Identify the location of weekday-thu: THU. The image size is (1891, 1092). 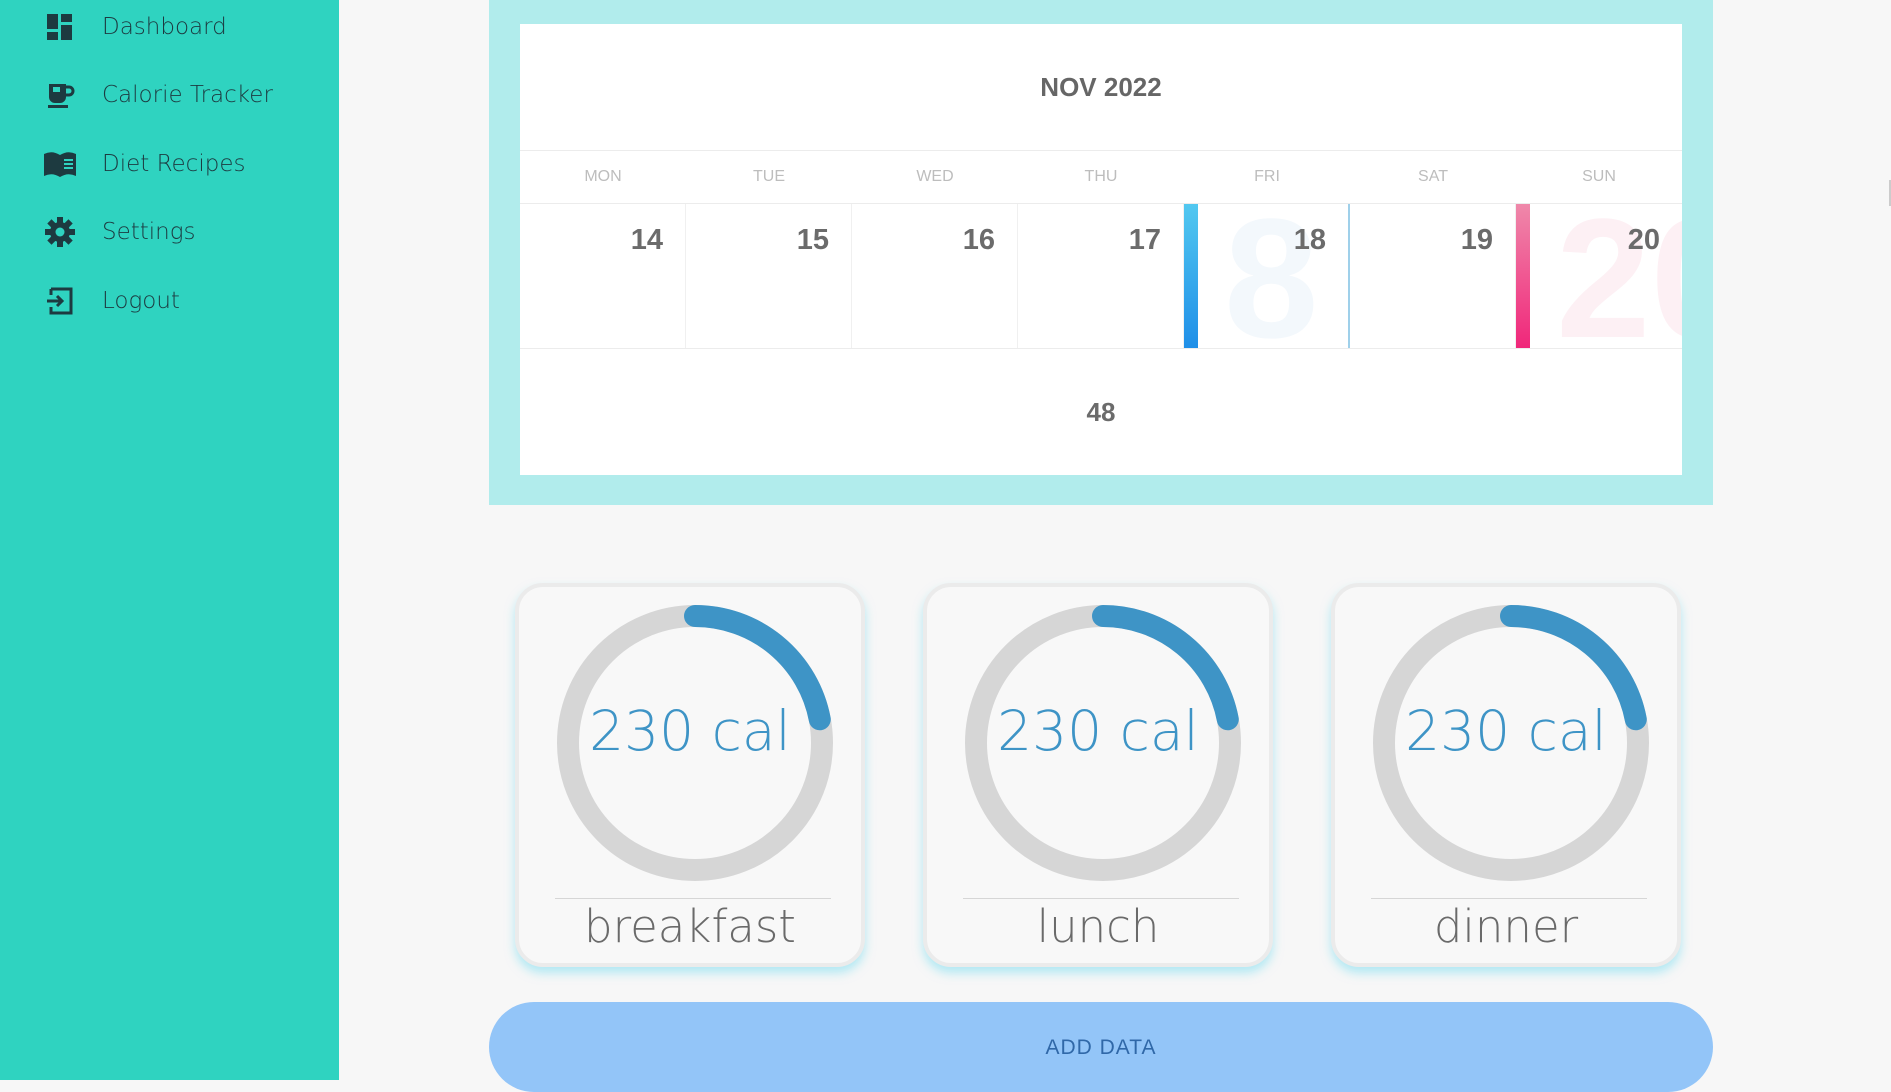
(1101, 176).